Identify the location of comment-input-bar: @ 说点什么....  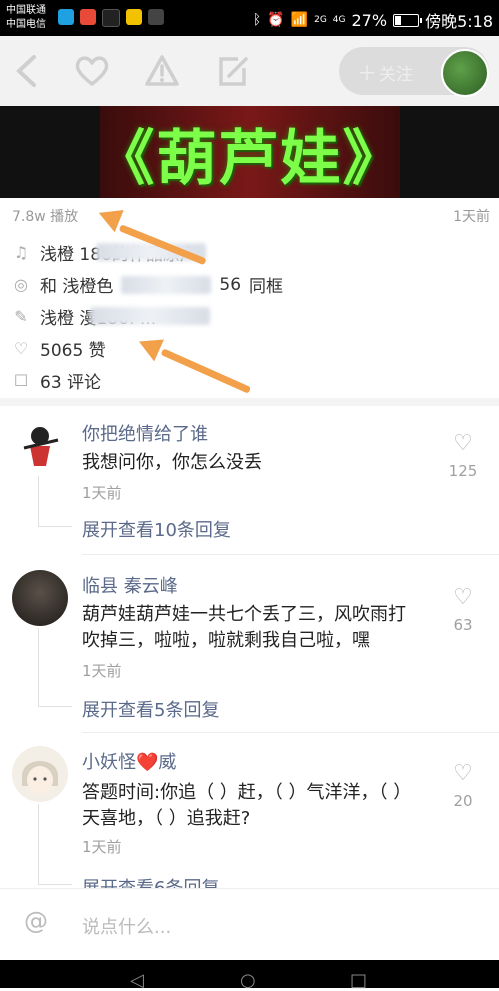
(249, 924).